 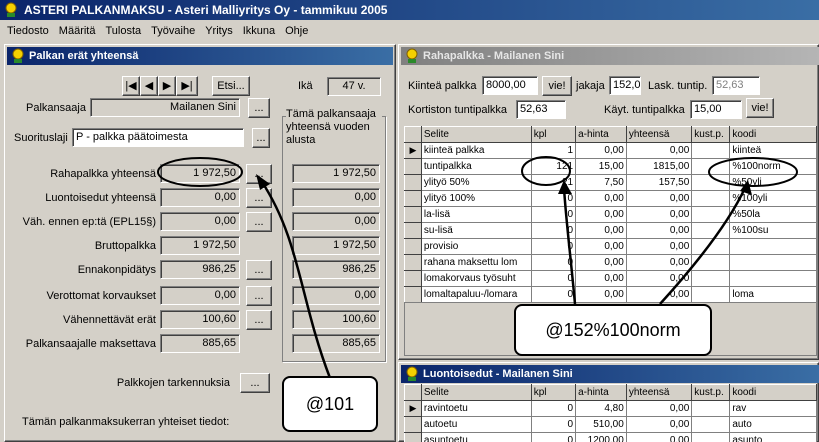 What do you see at coordinates (569, 246) in the screenshot?
I see `arrow-to-quantity` at bounding box center [569, 246].